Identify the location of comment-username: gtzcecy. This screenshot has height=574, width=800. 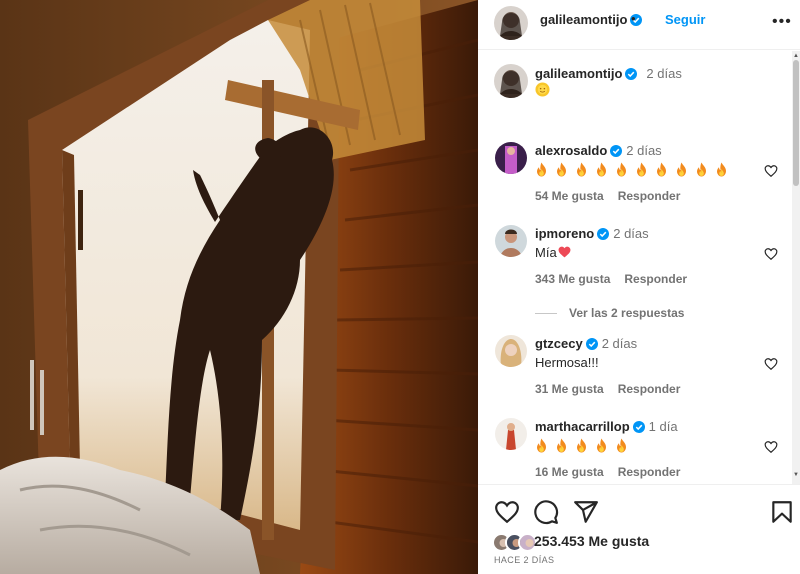
(559, 343).